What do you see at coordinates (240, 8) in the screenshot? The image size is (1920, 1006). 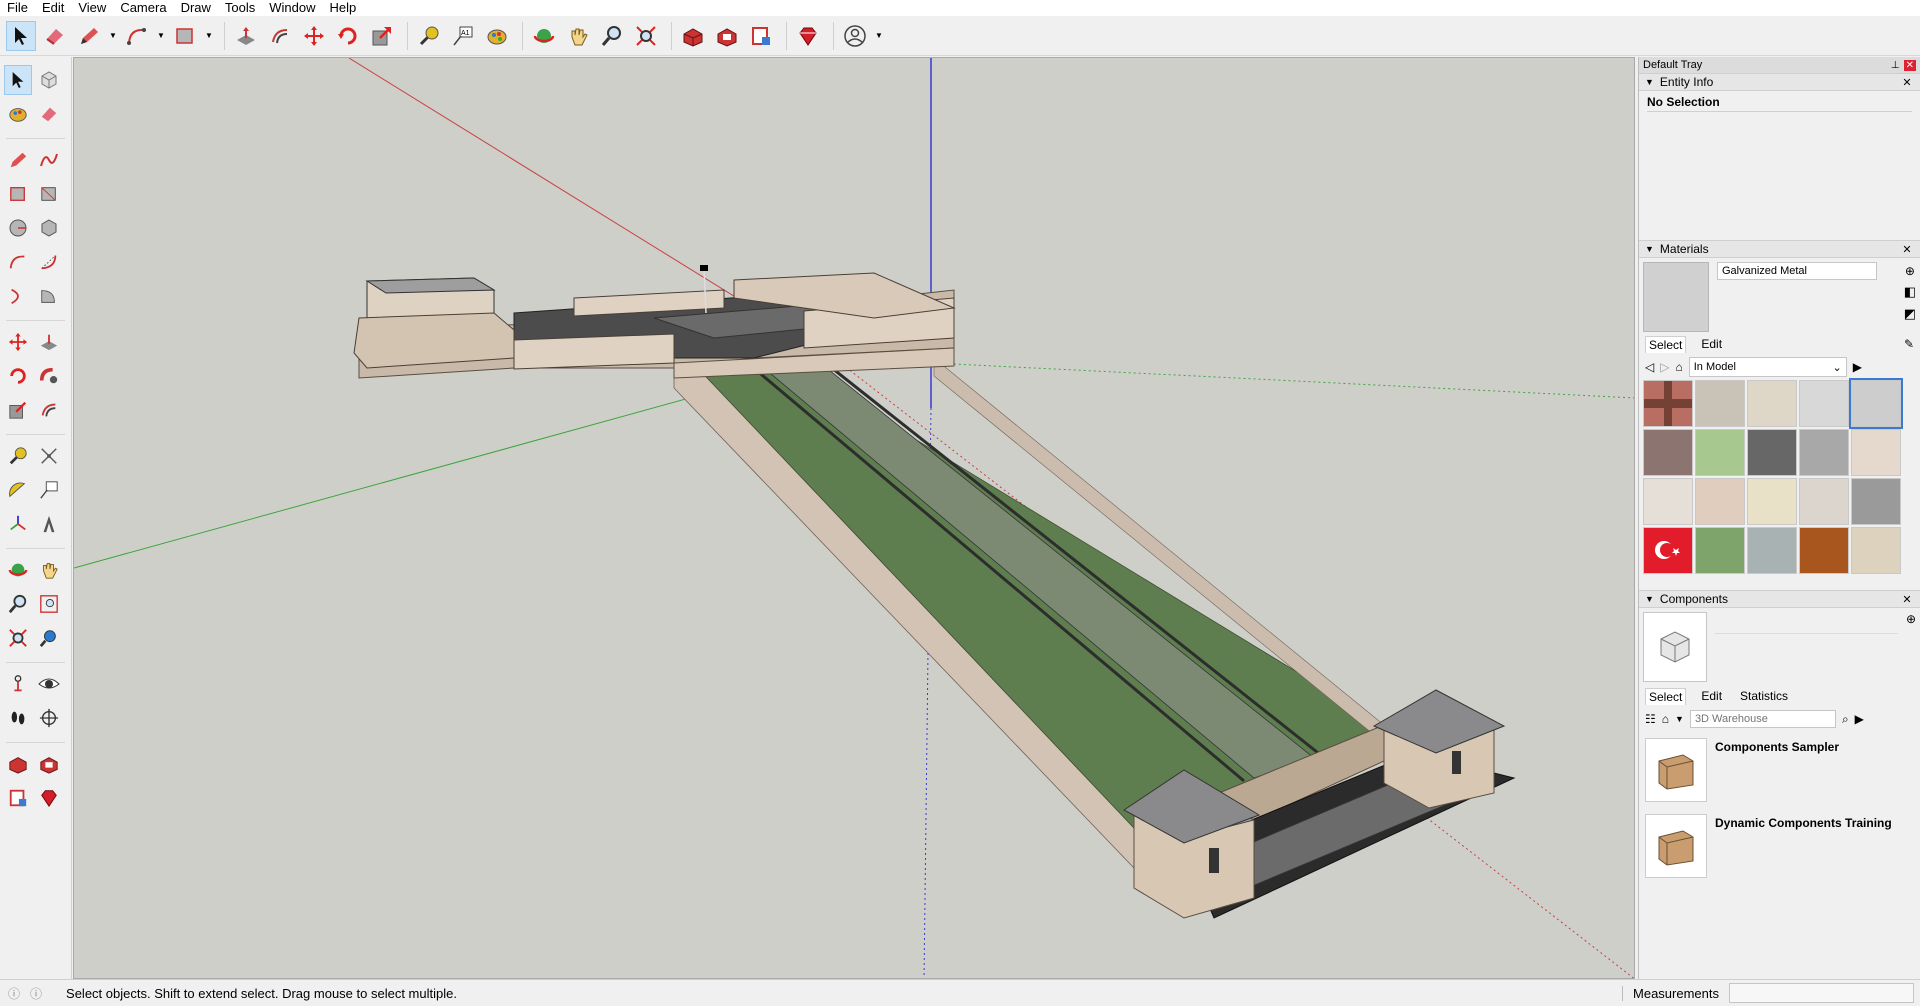 I see `menu-tools: Tools` at bounding box center [240, 8].